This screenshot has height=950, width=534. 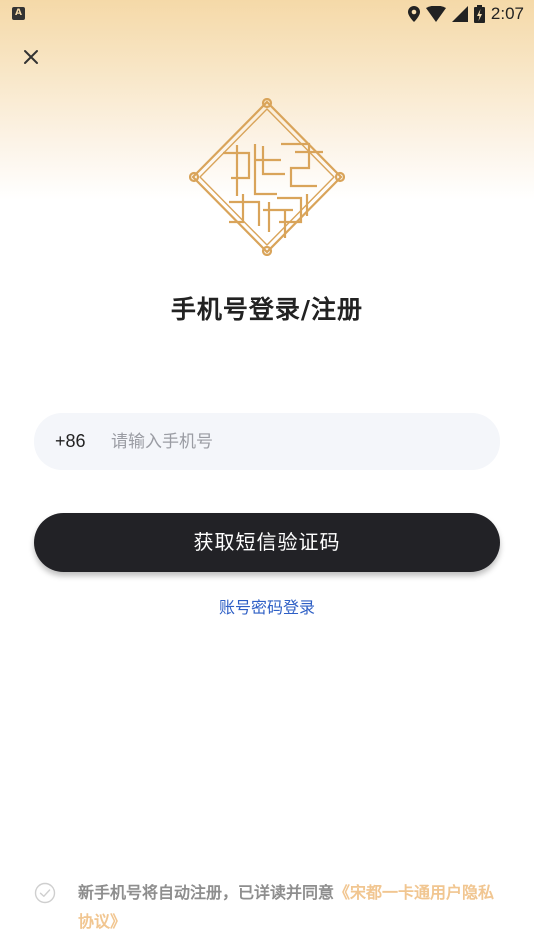 I want to click on check-circle-icon, so click(x=45, y=893).